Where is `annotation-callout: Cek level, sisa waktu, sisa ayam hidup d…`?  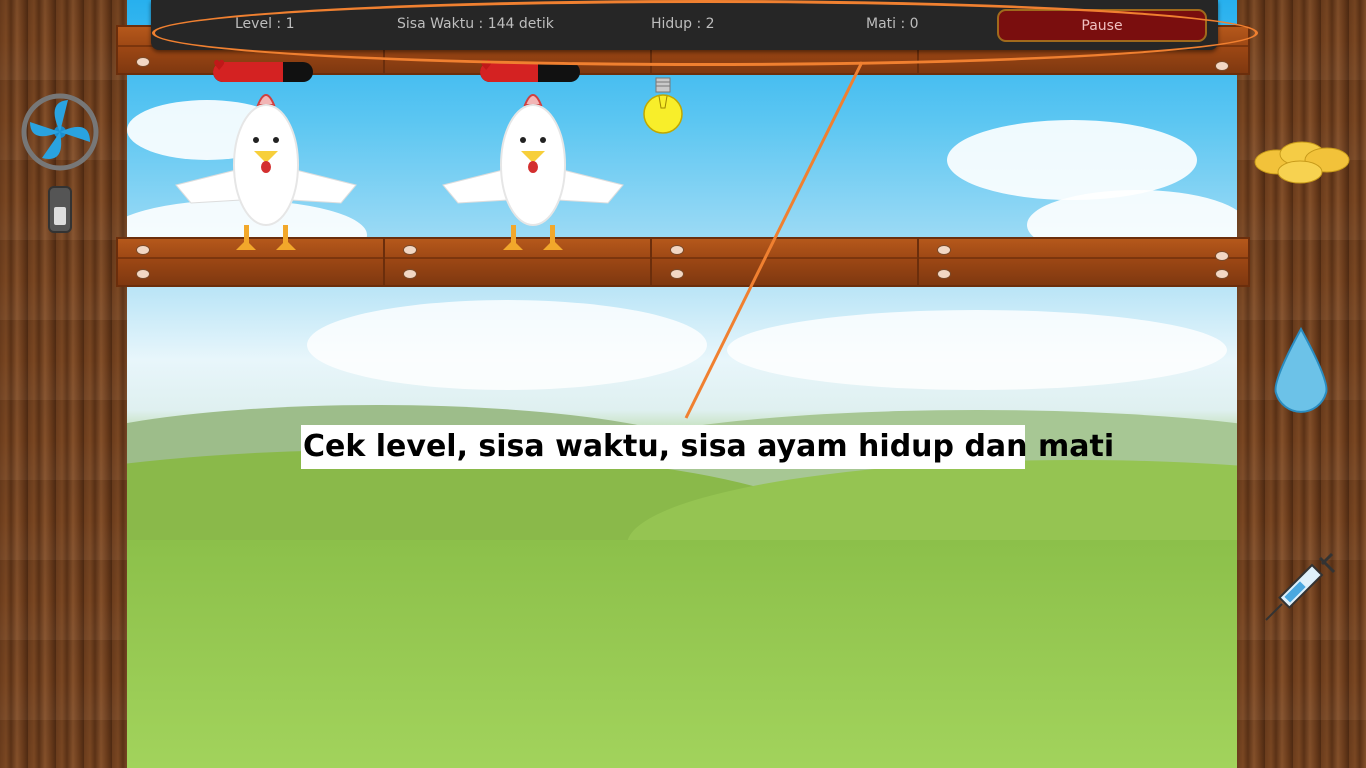
annotation-callout: Cek level, sisa waktu, sisa ayam hidup d… is located at coordinates (707, 447).